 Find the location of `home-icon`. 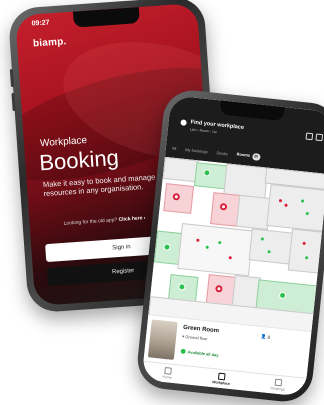

home-icon is located at coordinates (167, 370).